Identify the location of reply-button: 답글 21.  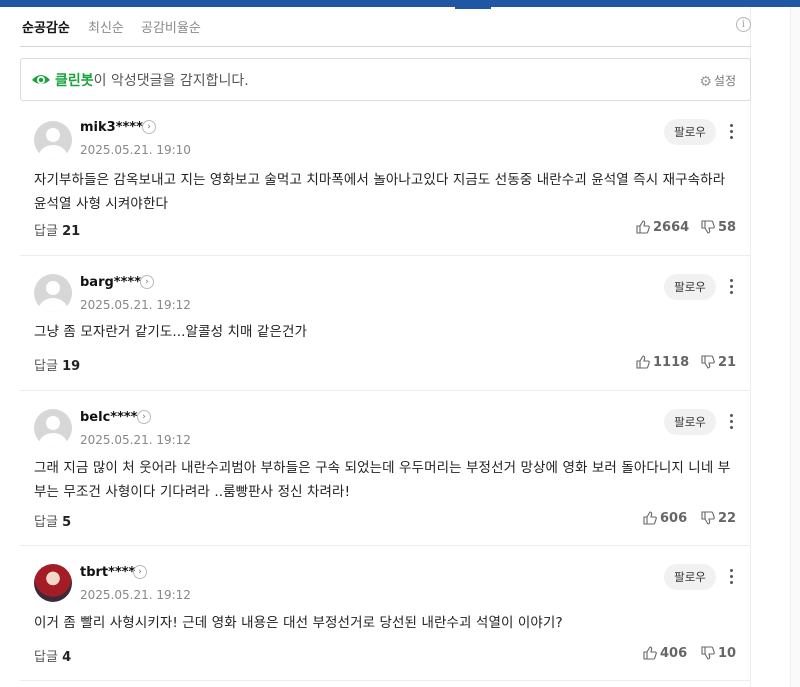
(57, 229).